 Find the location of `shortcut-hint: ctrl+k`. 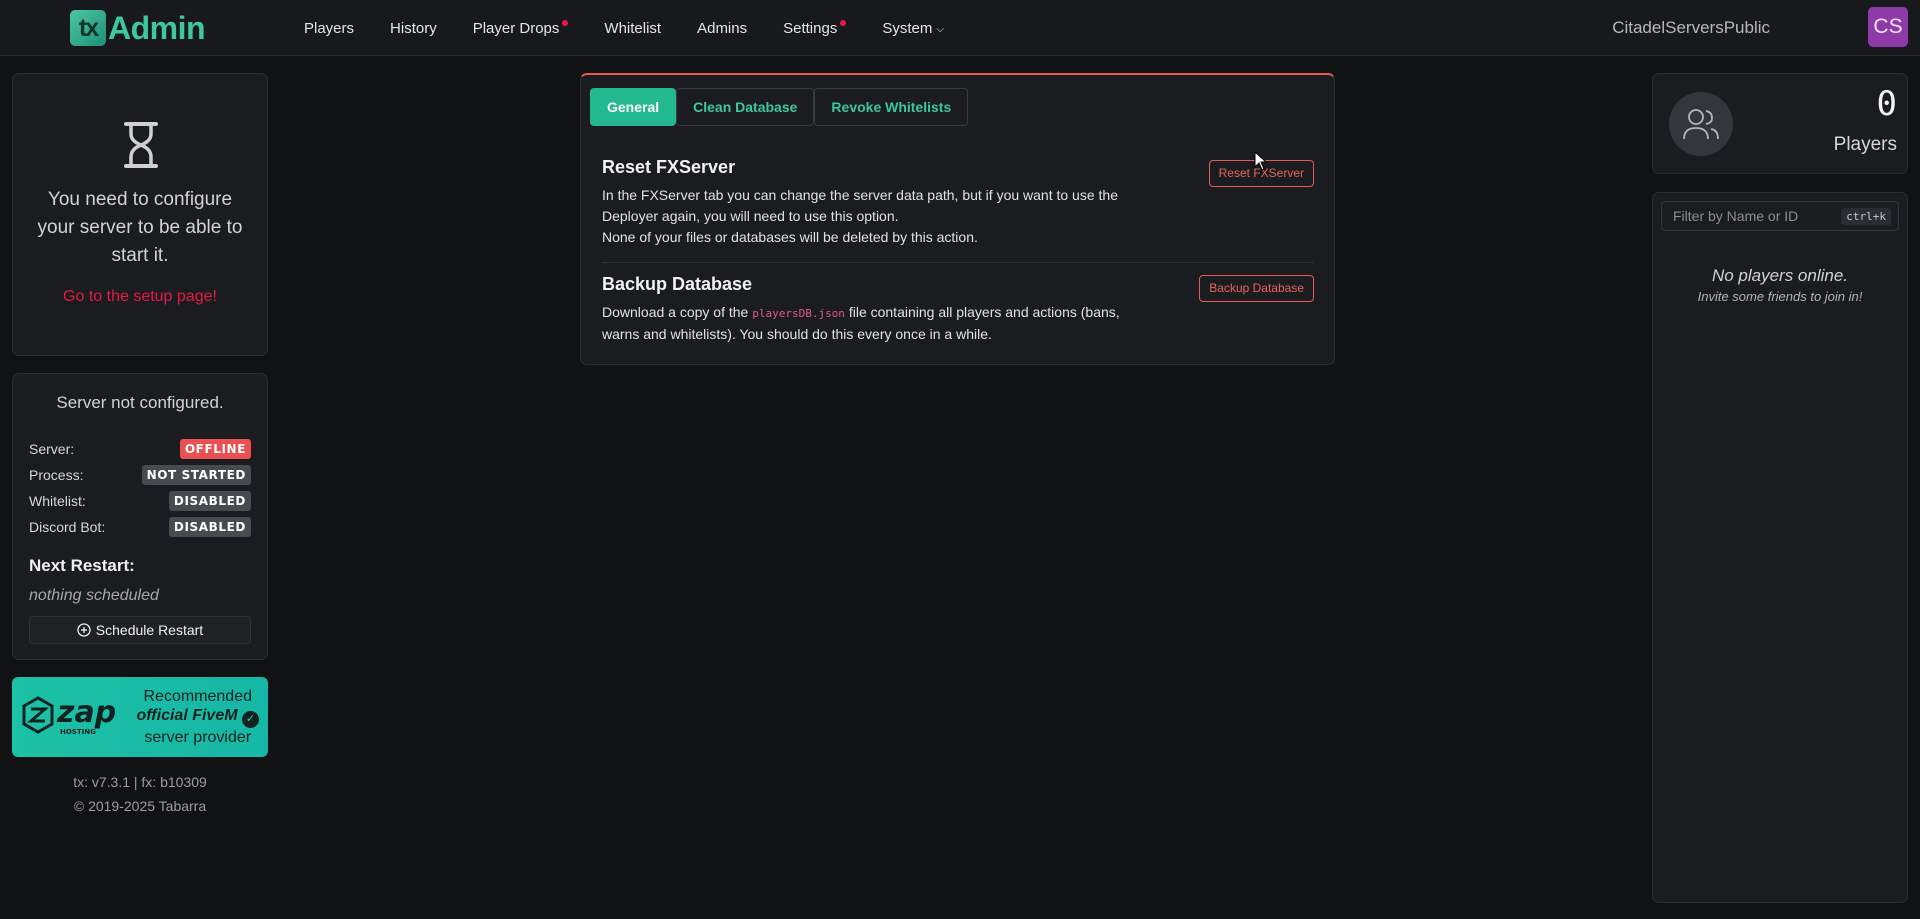

shortcut-hint: ctrl+k is located at coordinates (1866, 216).